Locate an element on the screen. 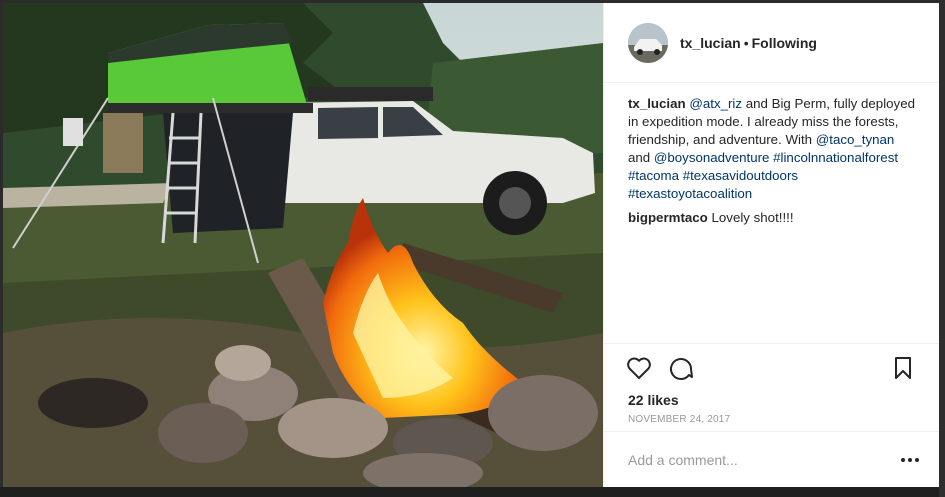 Image resolution: width=945 pixels, height=497 pixels. comment-item: bigpermtaco Lovely shot!!!! is located at coordinates (772, 218).